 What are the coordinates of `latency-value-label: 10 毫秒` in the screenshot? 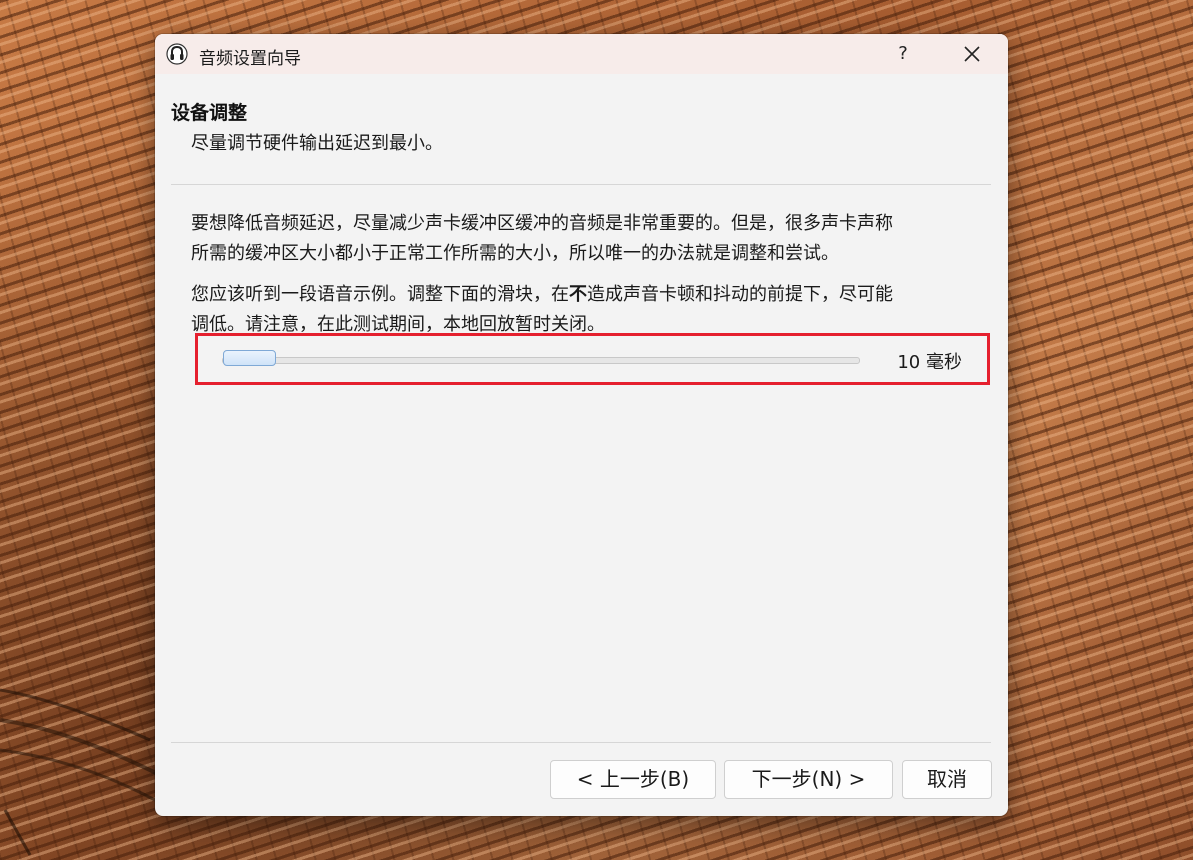 It's located at (929, 362).